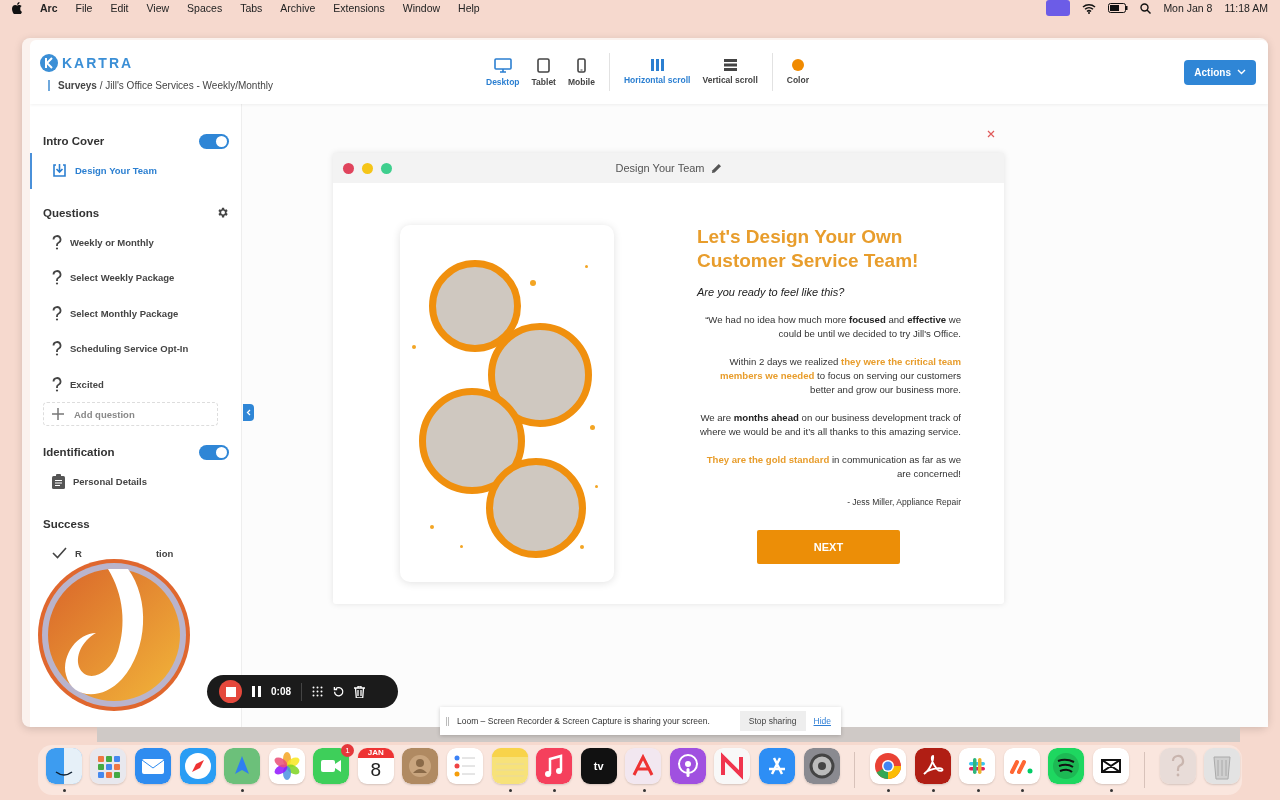 The image size is (1280, 800). What do you see at coordinates (732, 766) in the screenshot?
I see `news-app-icon` at bounding box center [732, 766].